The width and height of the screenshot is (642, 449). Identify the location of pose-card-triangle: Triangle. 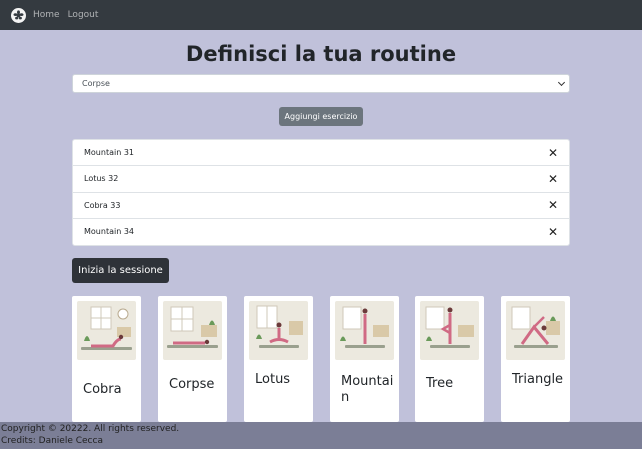
(535, 359).